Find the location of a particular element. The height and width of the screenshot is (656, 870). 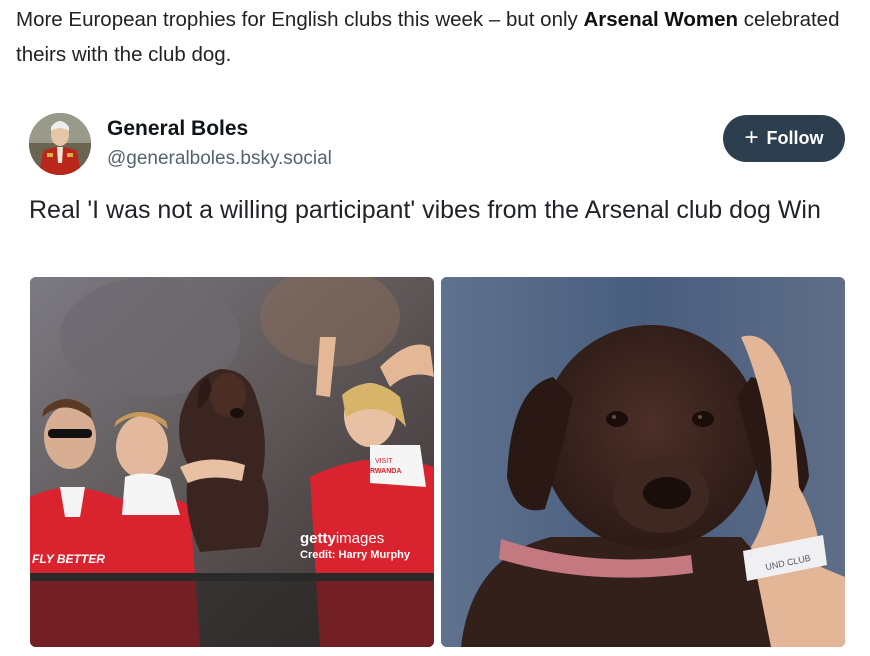

author-name: General Boles is located at coordinates (177, 129).